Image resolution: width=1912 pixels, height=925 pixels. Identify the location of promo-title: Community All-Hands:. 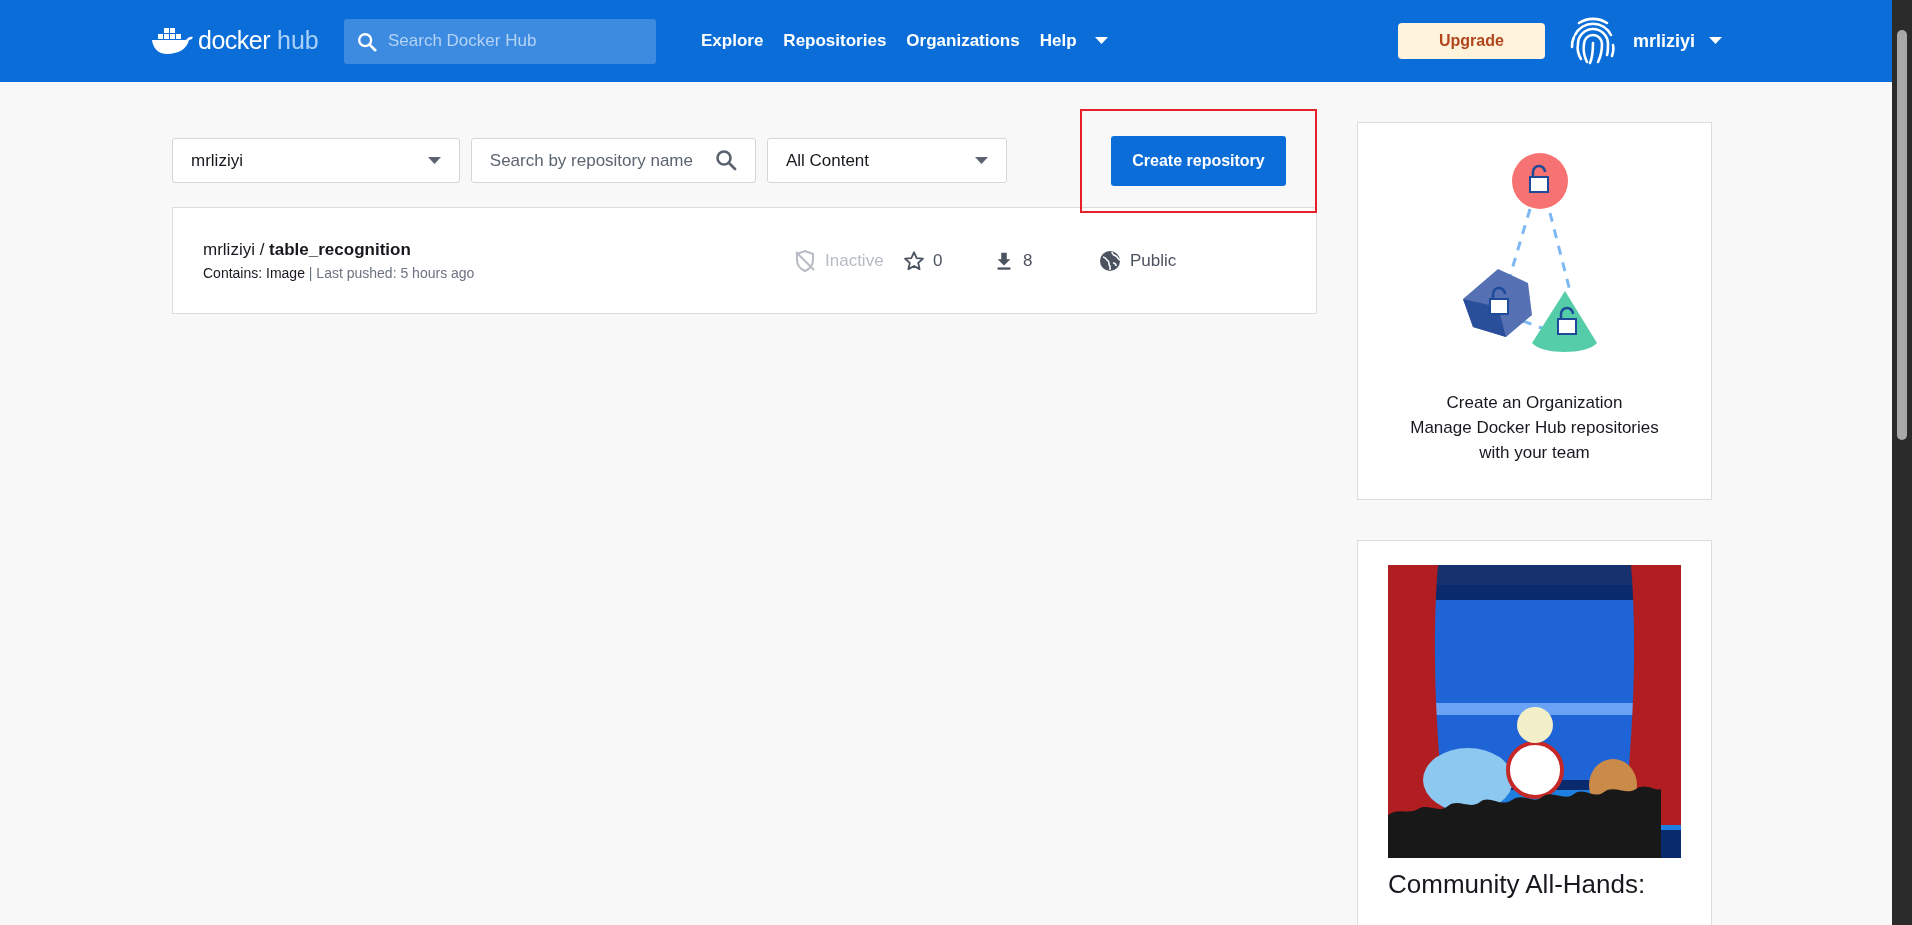
(1517, 884).